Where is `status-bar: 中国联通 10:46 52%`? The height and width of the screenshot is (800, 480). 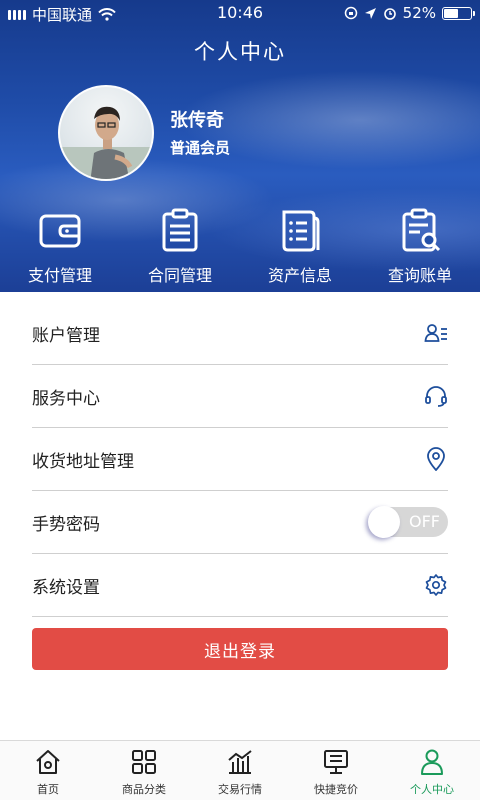 status-bar: 中国联通 10:46 52% is located at coordinates (240, 13).